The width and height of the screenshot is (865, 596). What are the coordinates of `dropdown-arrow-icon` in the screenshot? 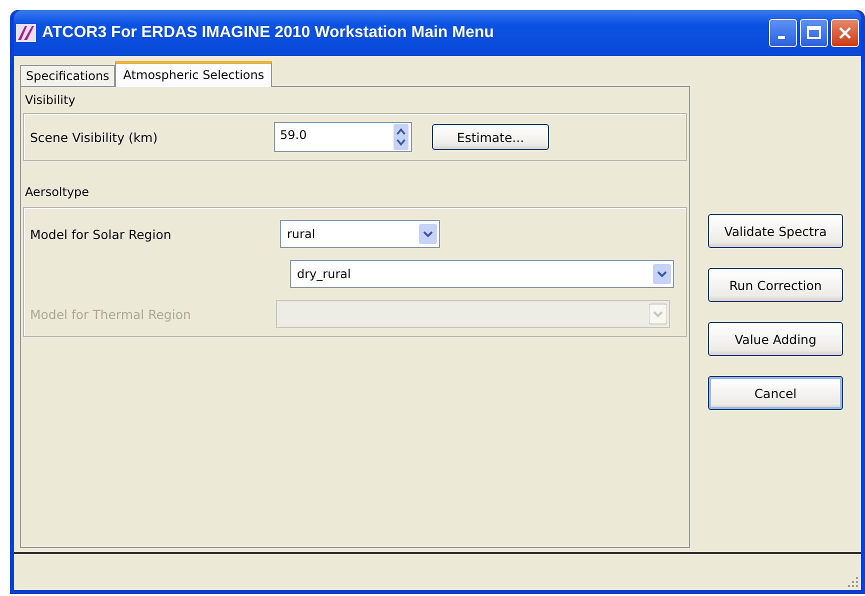 It's located at (658, 314).